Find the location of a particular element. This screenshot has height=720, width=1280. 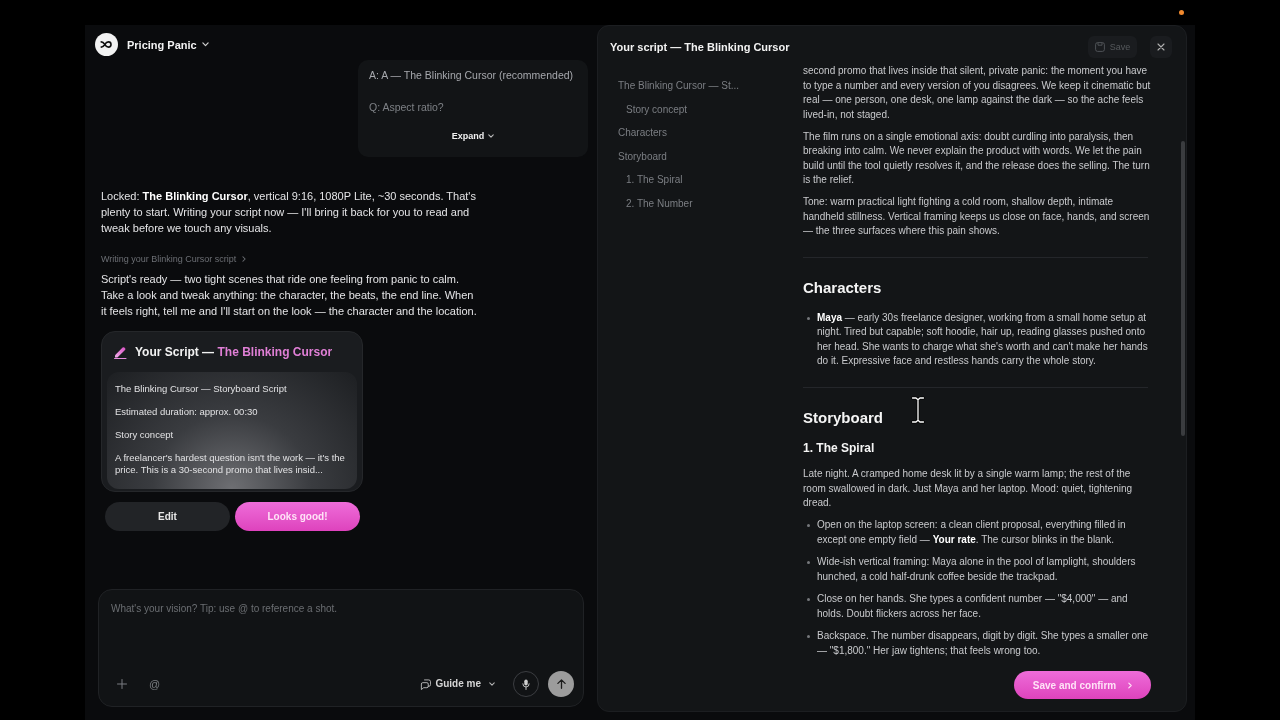

mode-dropdown: Guide me is located at coordinates (457, 684).